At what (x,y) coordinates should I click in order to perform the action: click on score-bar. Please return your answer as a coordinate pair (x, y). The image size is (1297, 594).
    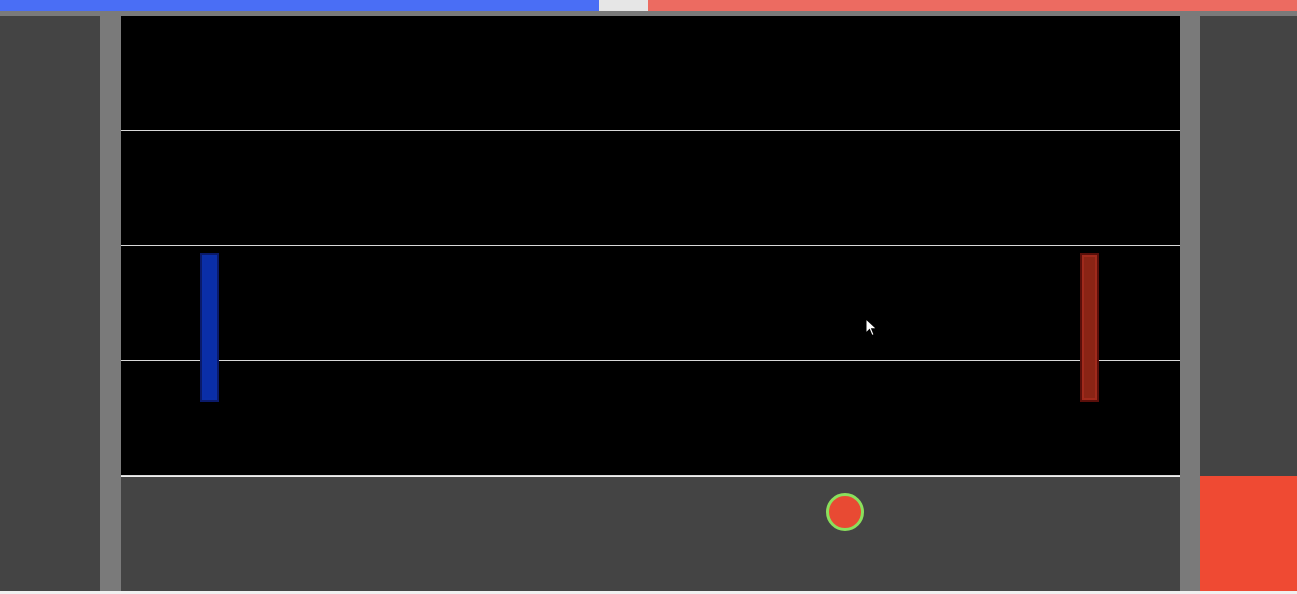
    Looking at the image, I should click on (648, 5).